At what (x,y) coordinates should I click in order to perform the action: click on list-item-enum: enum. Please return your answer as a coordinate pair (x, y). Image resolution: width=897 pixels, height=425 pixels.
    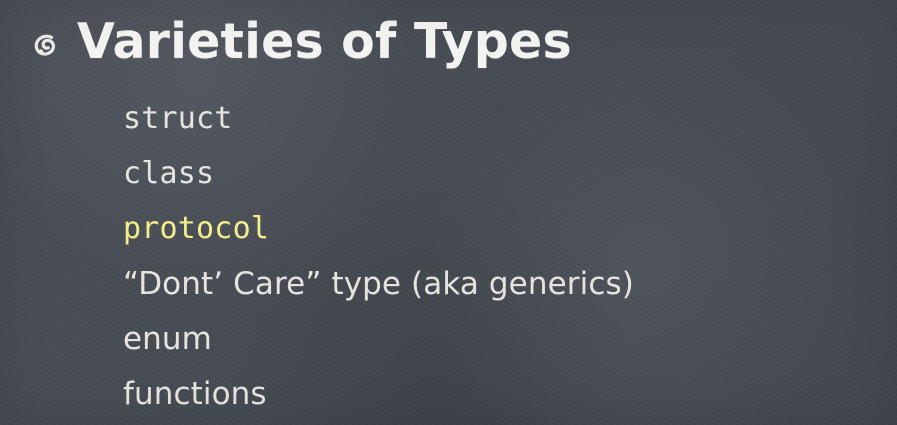
    Looking at the image, I should click on (167, 338).